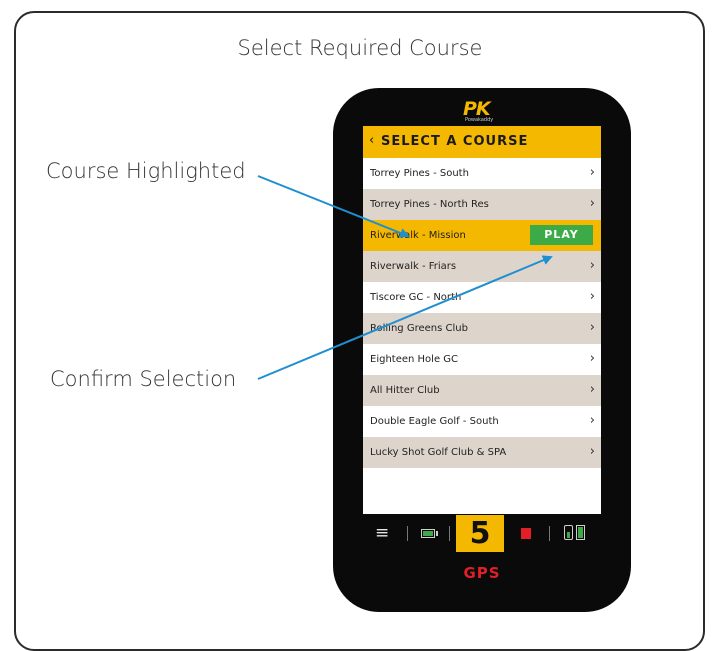  I want to click on course-row: Eighteen Hole GC ›, so click(482, 359).